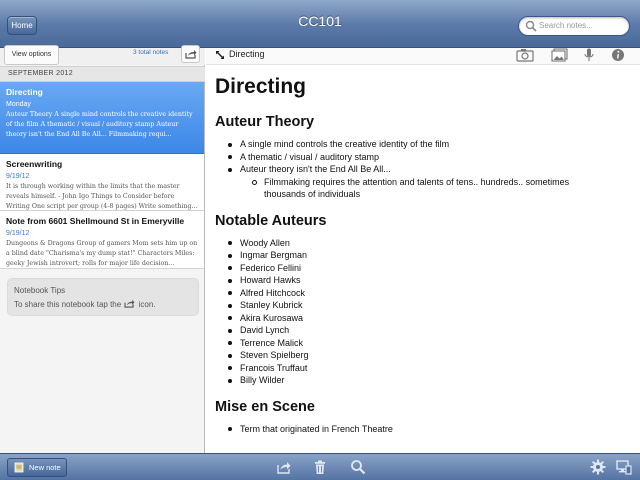 Image resolution: width=640 pixels, height=480 pixels. What do you see at coordinates (34, 164) in the screenshot?
I see `note-item-title: Screenwriting` at bounding box center [34, 164].